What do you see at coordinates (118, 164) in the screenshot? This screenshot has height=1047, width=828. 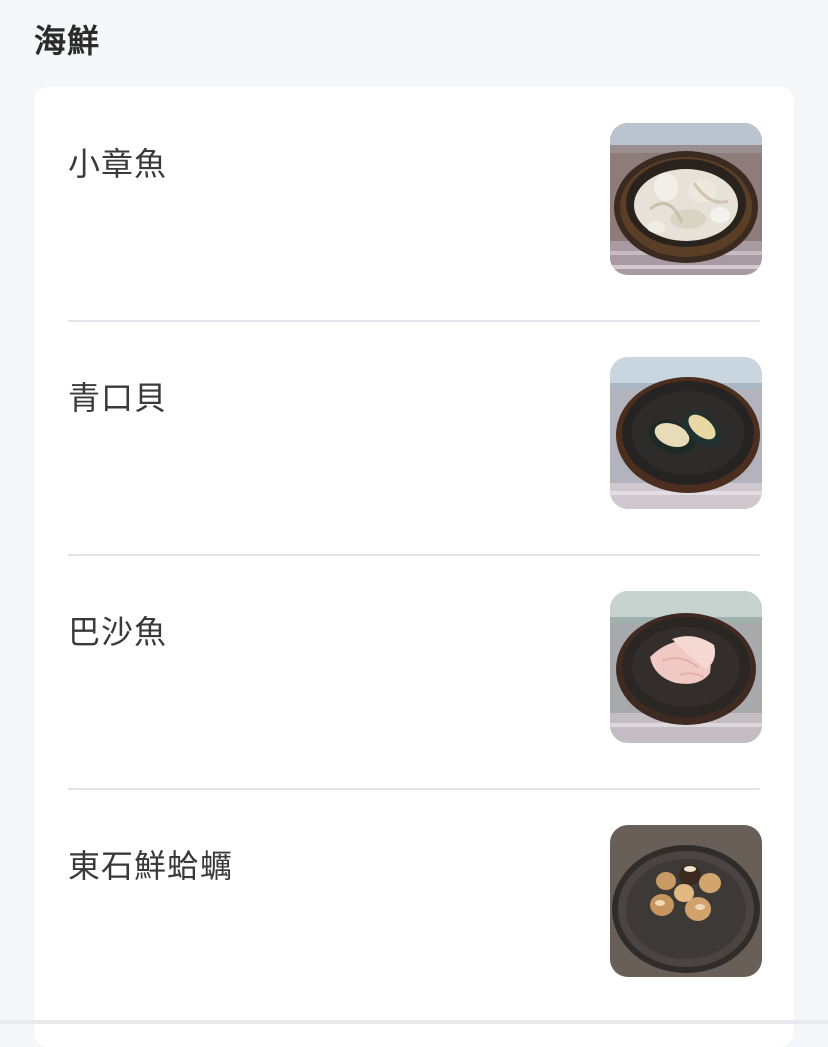 I see `item-name: 小章魚` at bounding box center [118, 164].